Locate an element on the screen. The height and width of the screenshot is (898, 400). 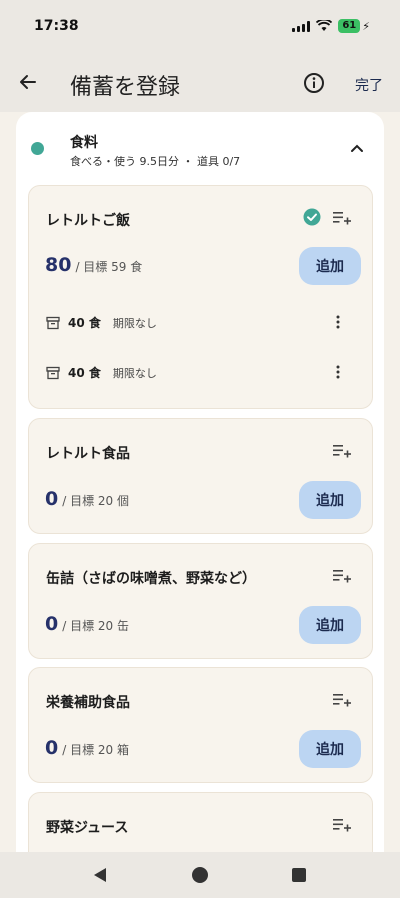
stock-target: / 目標 20 箱 is located at coordinates (95, 750).